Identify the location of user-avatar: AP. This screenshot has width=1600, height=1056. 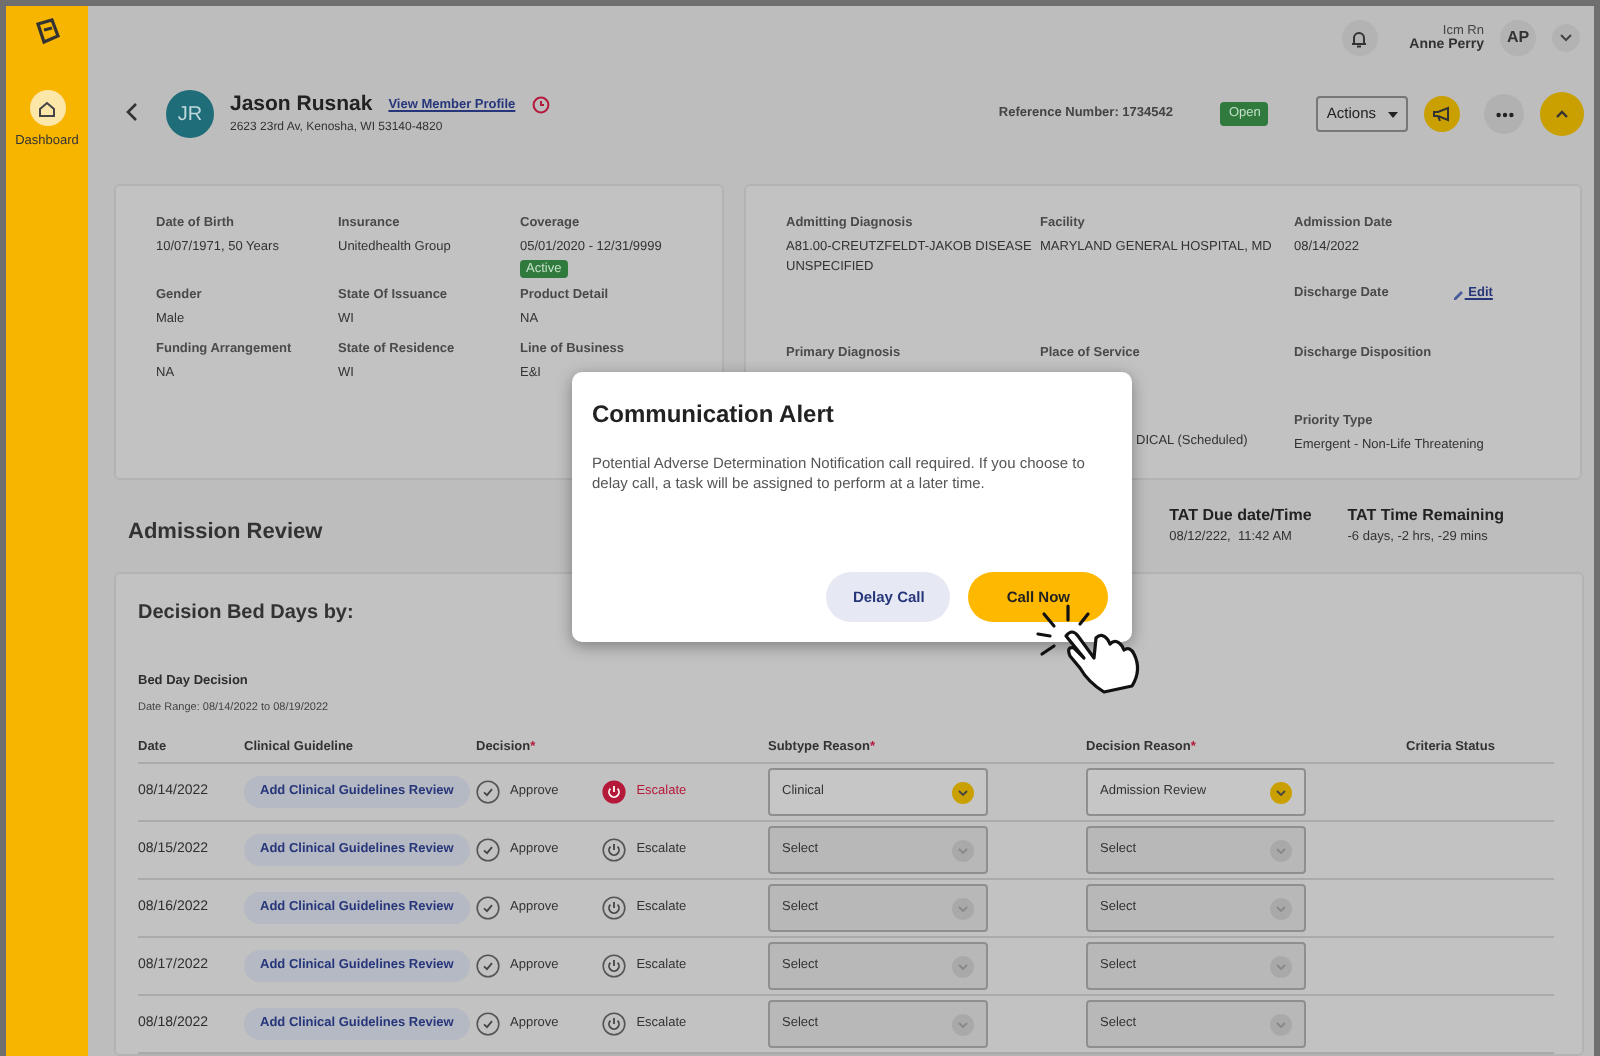
(1518, 38).